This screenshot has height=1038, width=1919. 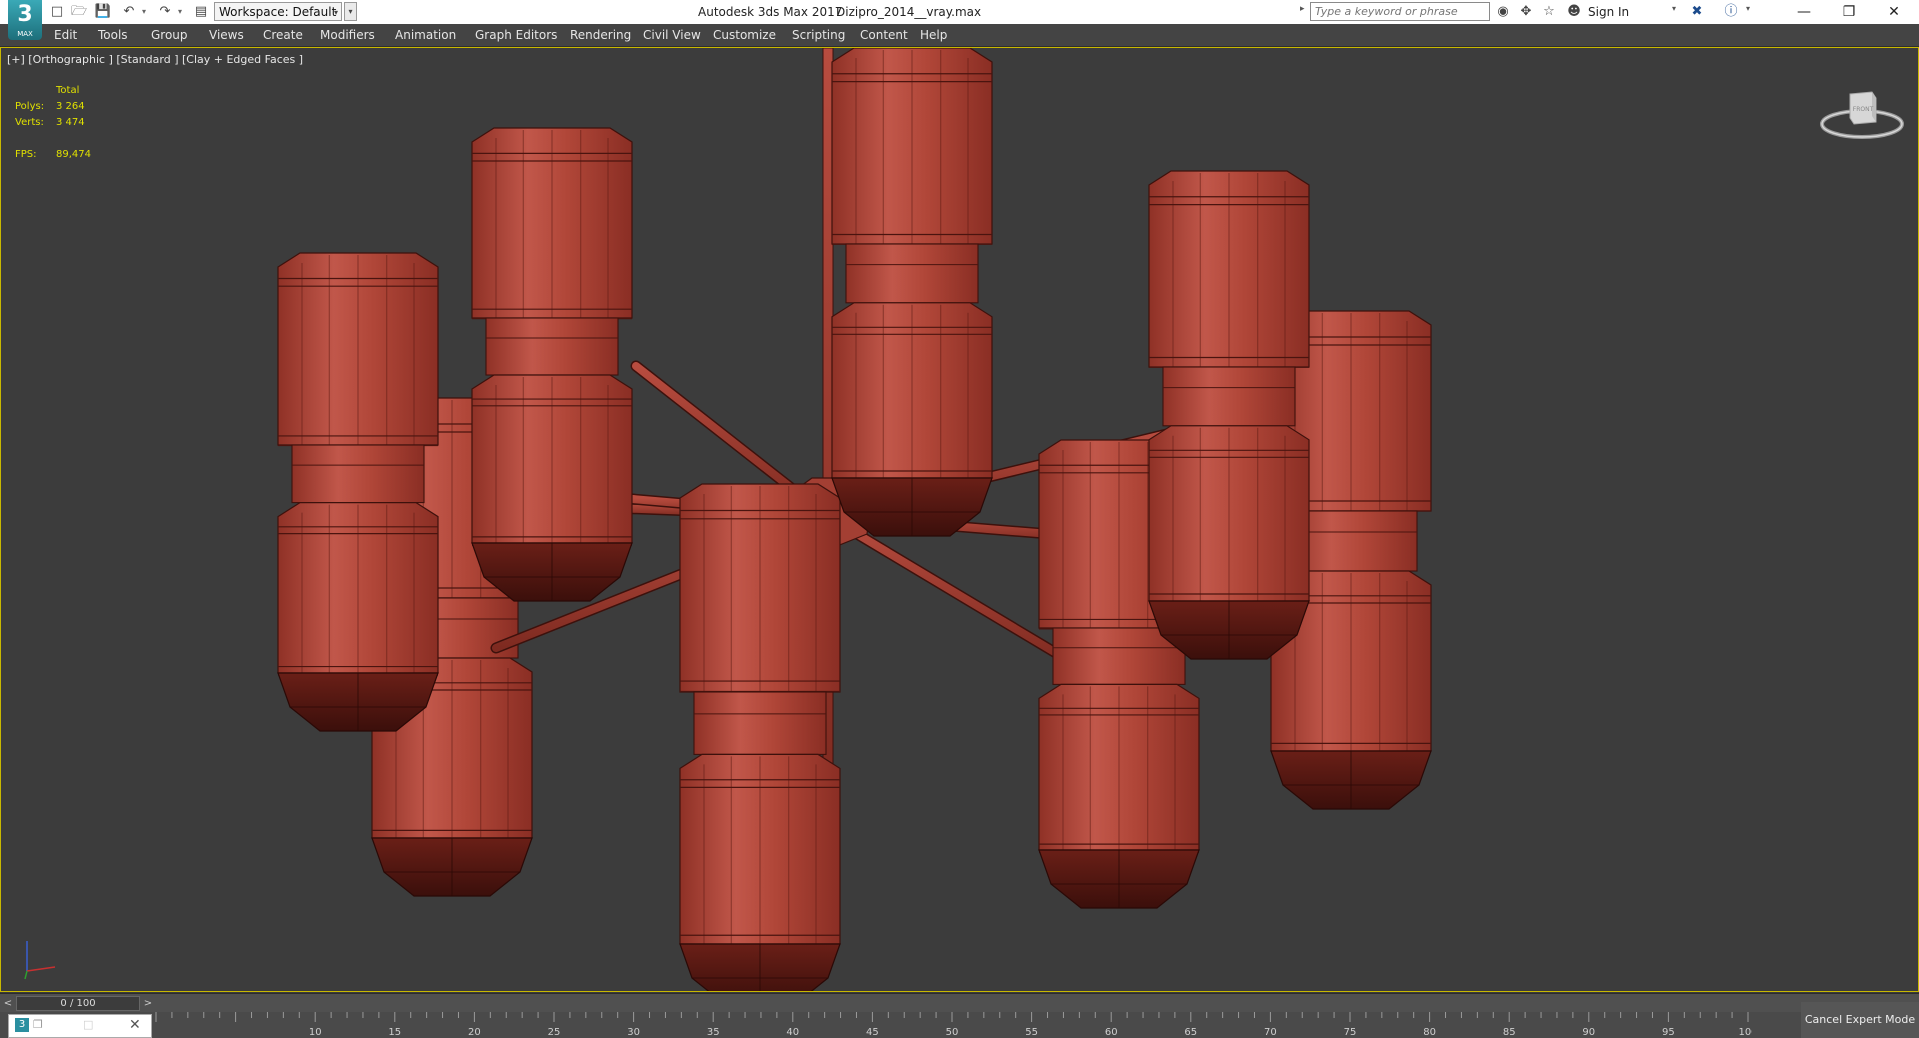 I want to click on undo-dropdown-icon: ▾, so click(x=144, y=12).